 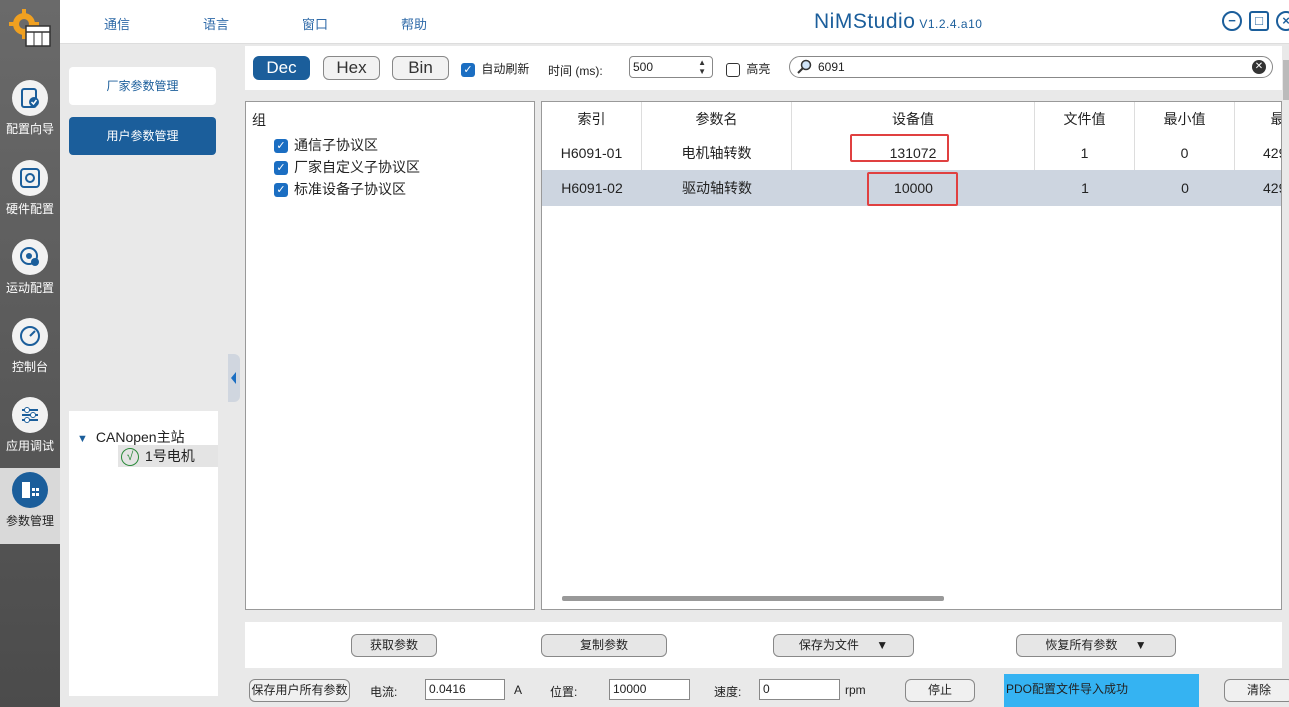 I want to click on search-input: 6091, so click(x=831, y=67).